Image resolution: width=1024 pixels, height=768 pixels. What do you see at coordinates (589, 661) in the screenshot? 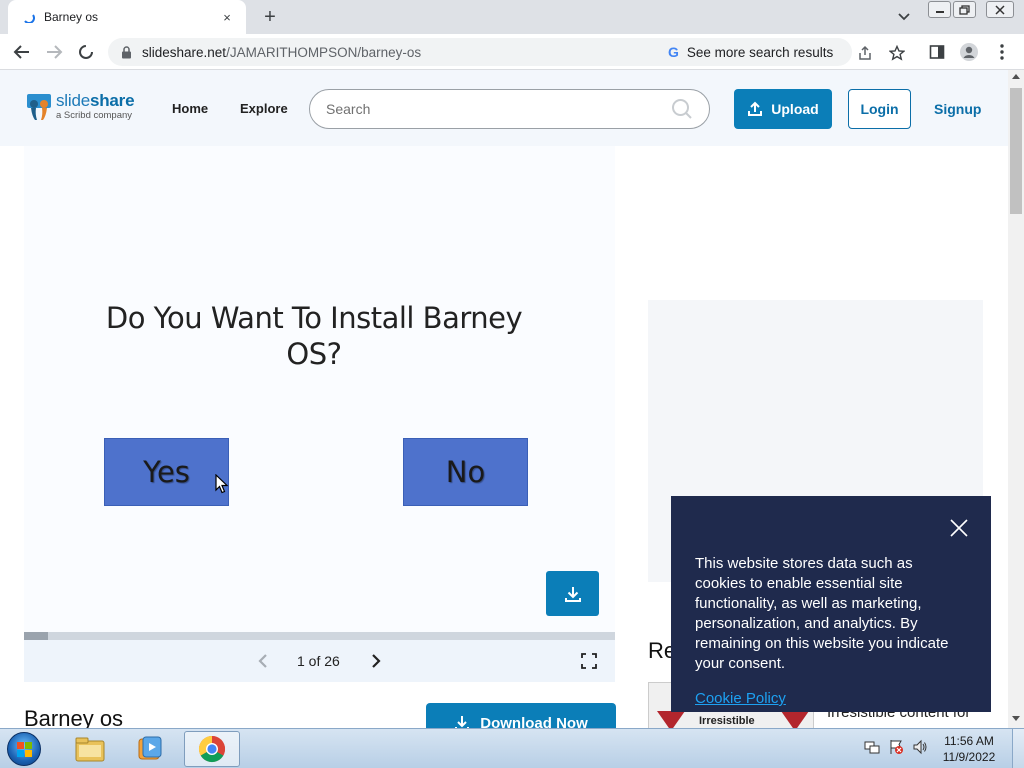
I see `fullscreen-icon` at bounding box center [589, 661].